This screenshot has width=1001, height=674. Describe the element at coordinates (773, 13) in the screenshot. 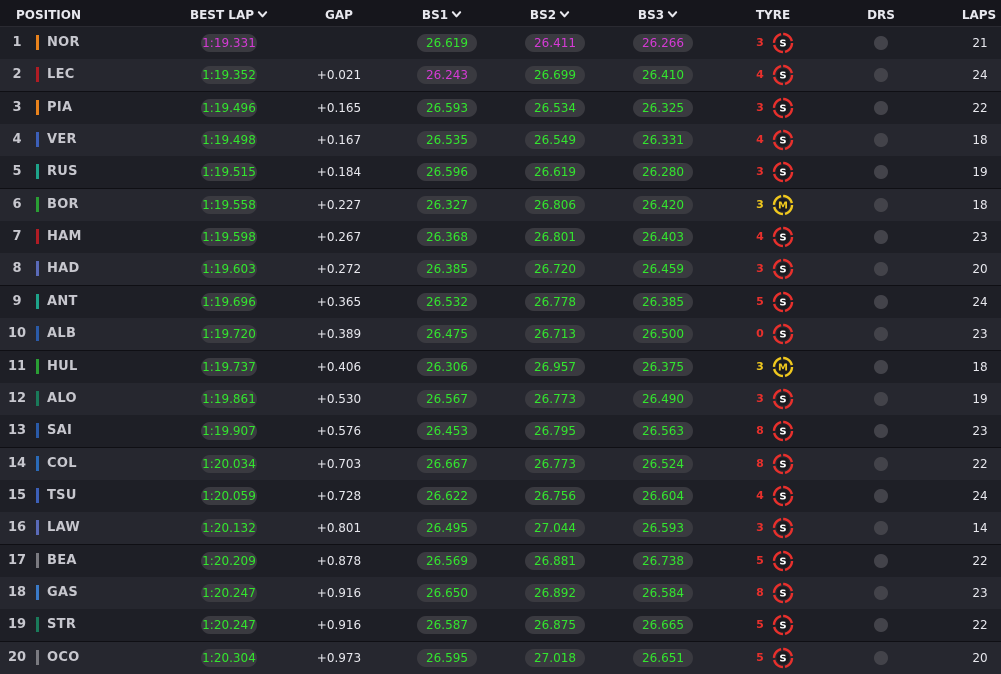

I see `header-tyre: TYRE` at that location.